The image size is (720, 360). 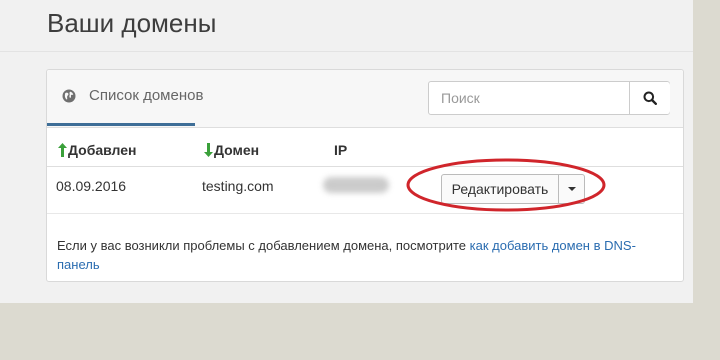 What do you see at coordinates (102, 150) in the screenshot?
I see `column-header-label: Добавлен` at bounding box center [102, 150].